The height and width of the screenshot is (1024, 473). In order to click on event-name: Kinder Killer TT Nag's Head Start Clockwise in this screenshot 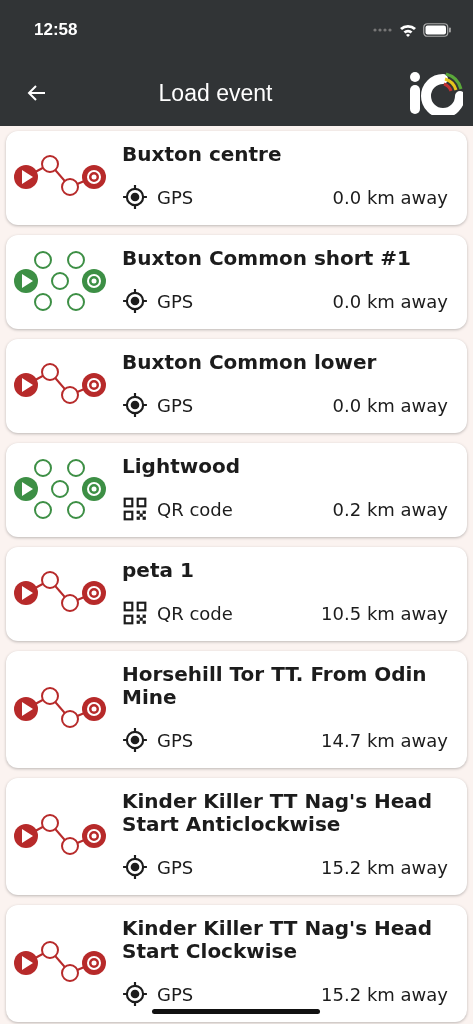, I will do `click(278, 940)`.